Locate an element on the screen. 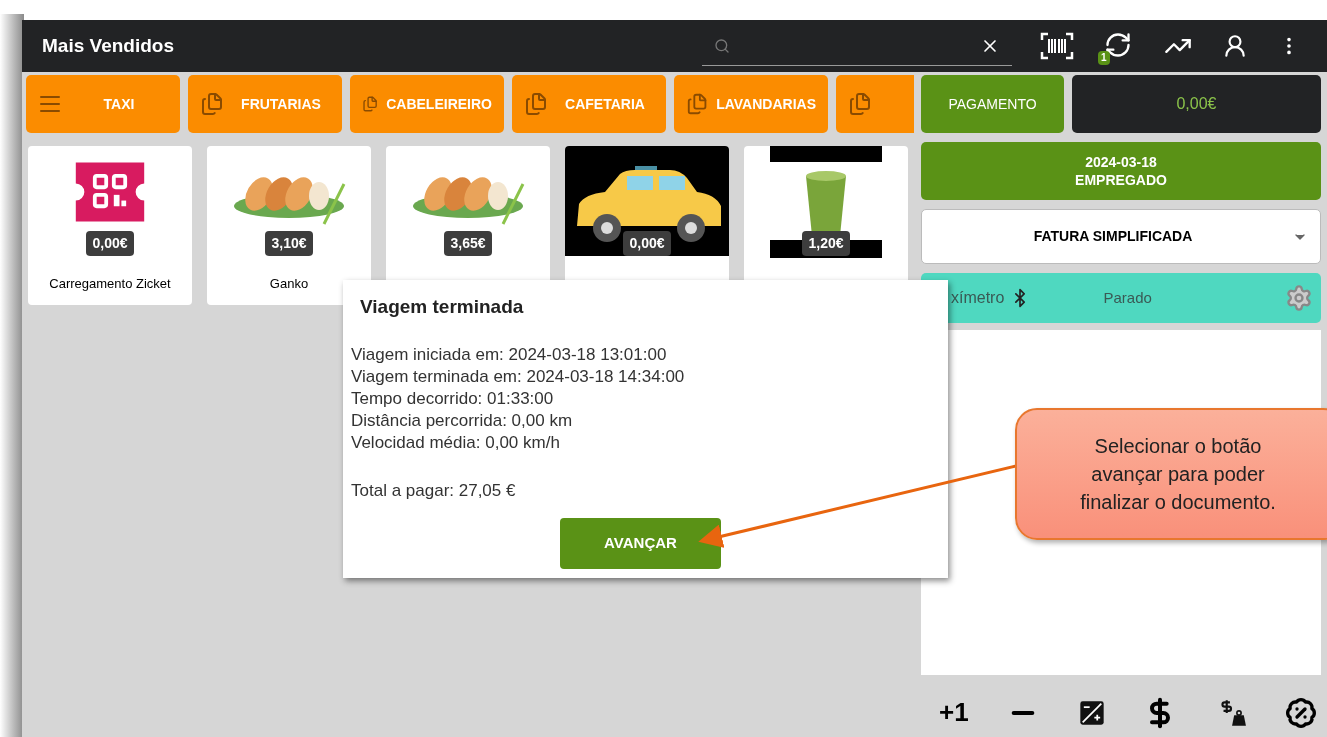 The image size is (1327, 737). product-name: Ganko is located at coordinates (289, 284).